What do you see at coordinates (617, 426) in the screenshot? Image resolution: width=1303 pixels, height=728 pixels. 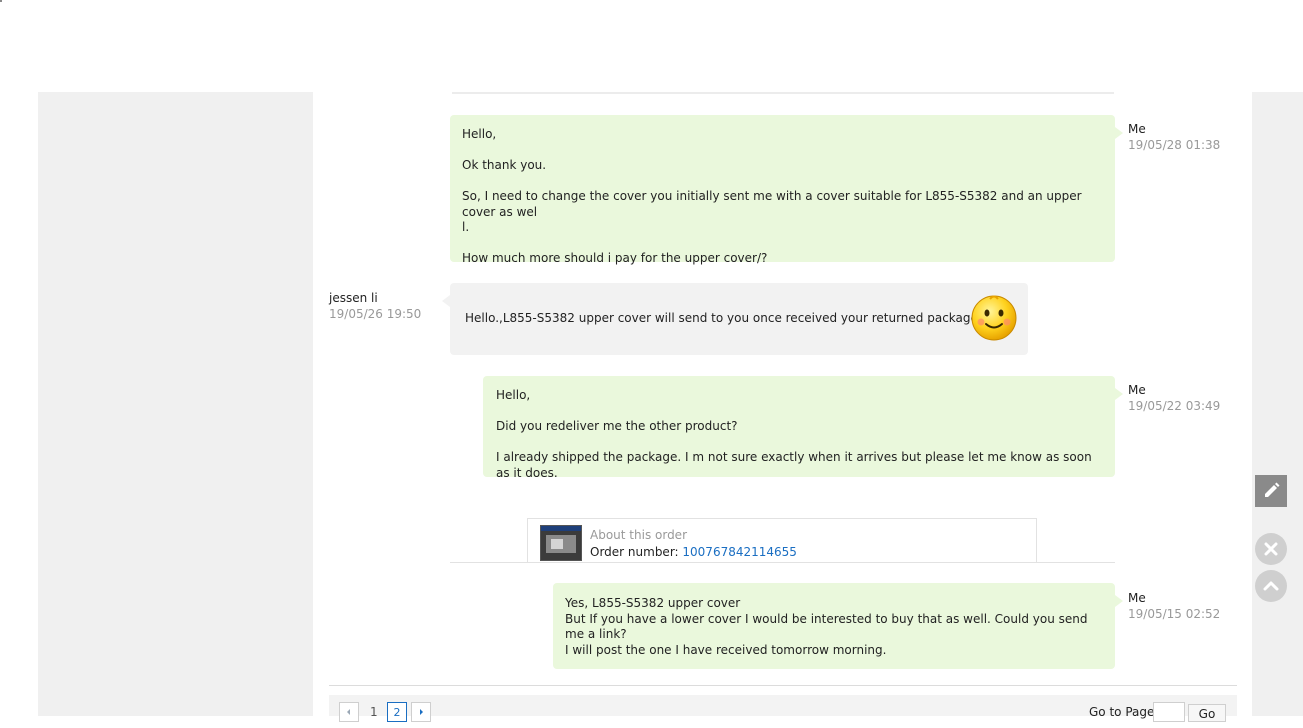 I see `message-line: Did you redeliver me the other product?` at bounding box center [617, 426].